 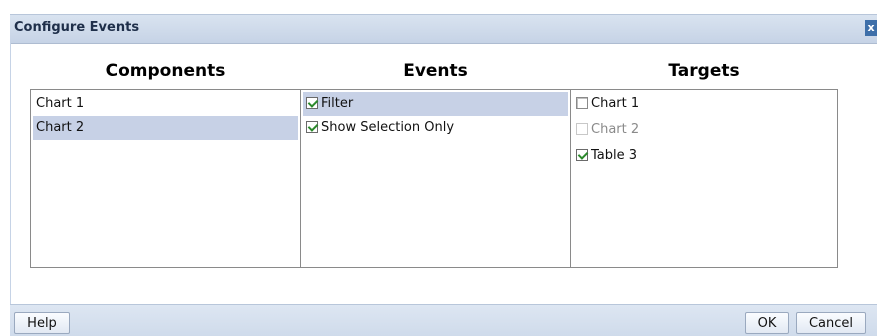 What do you see at coordinates (337, 103) in the screenshot?
I see `event-item-label: Filter` at bounding box center [337, 103].